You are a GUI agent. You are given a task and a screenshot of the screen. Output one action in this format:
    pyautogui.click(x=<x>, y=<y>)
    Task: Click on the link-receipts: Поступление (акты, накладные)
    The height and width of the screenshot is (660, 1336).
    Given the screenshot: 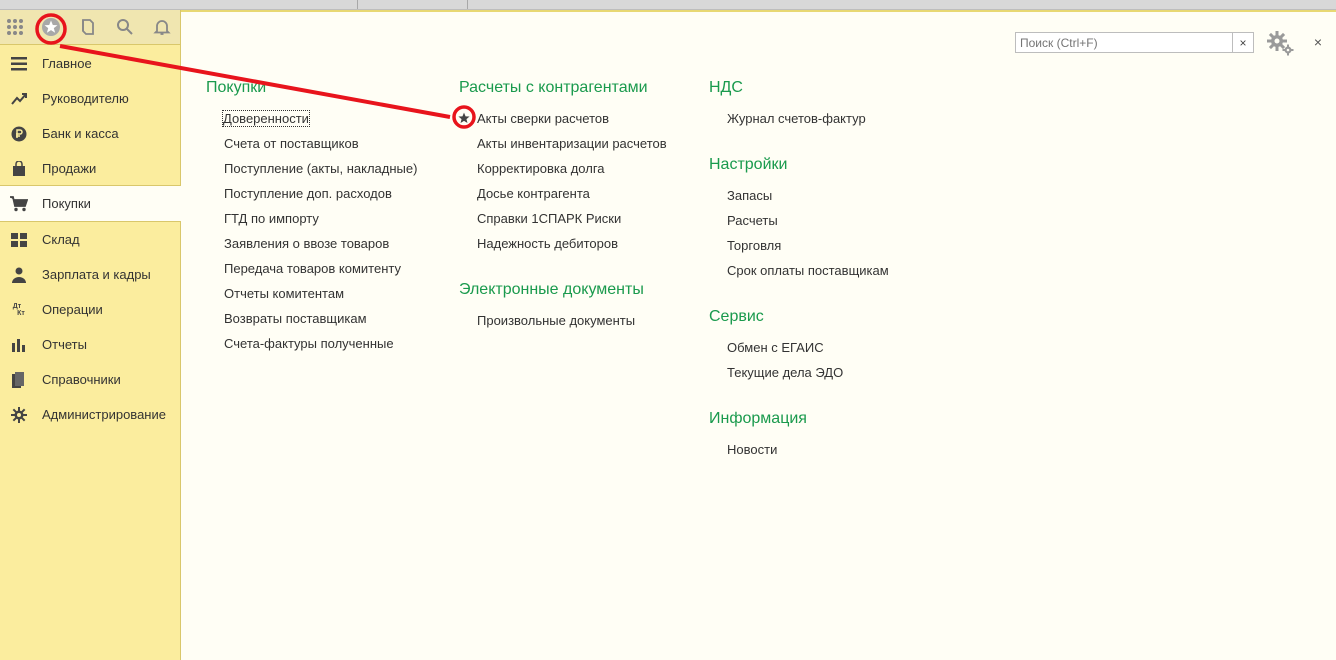 What is the action you would take?
    pyautogui.click(x=320, y=168)
    